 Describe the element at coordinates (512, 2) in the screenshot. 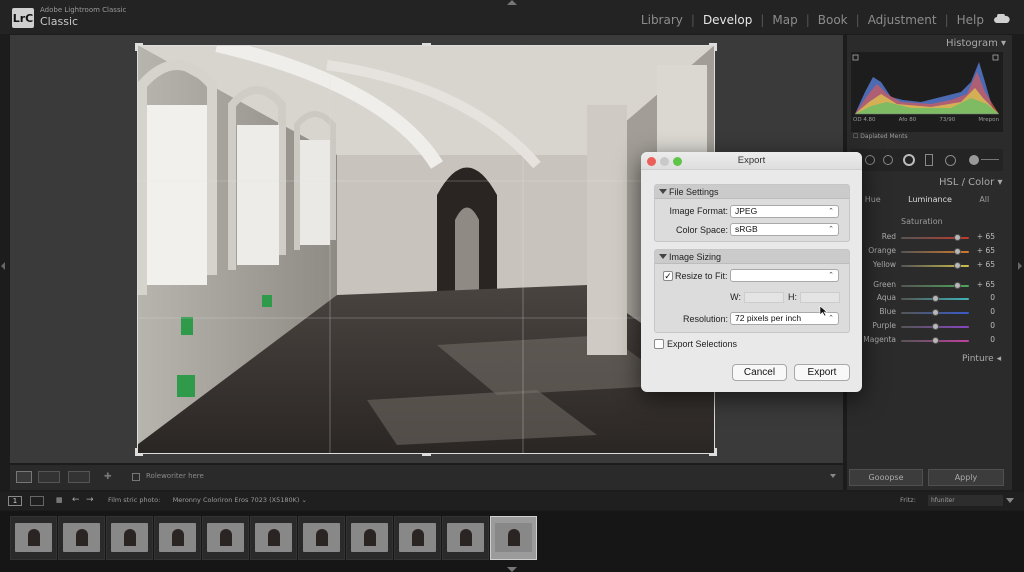

I see `collapse-top-panel-icon` at that location.